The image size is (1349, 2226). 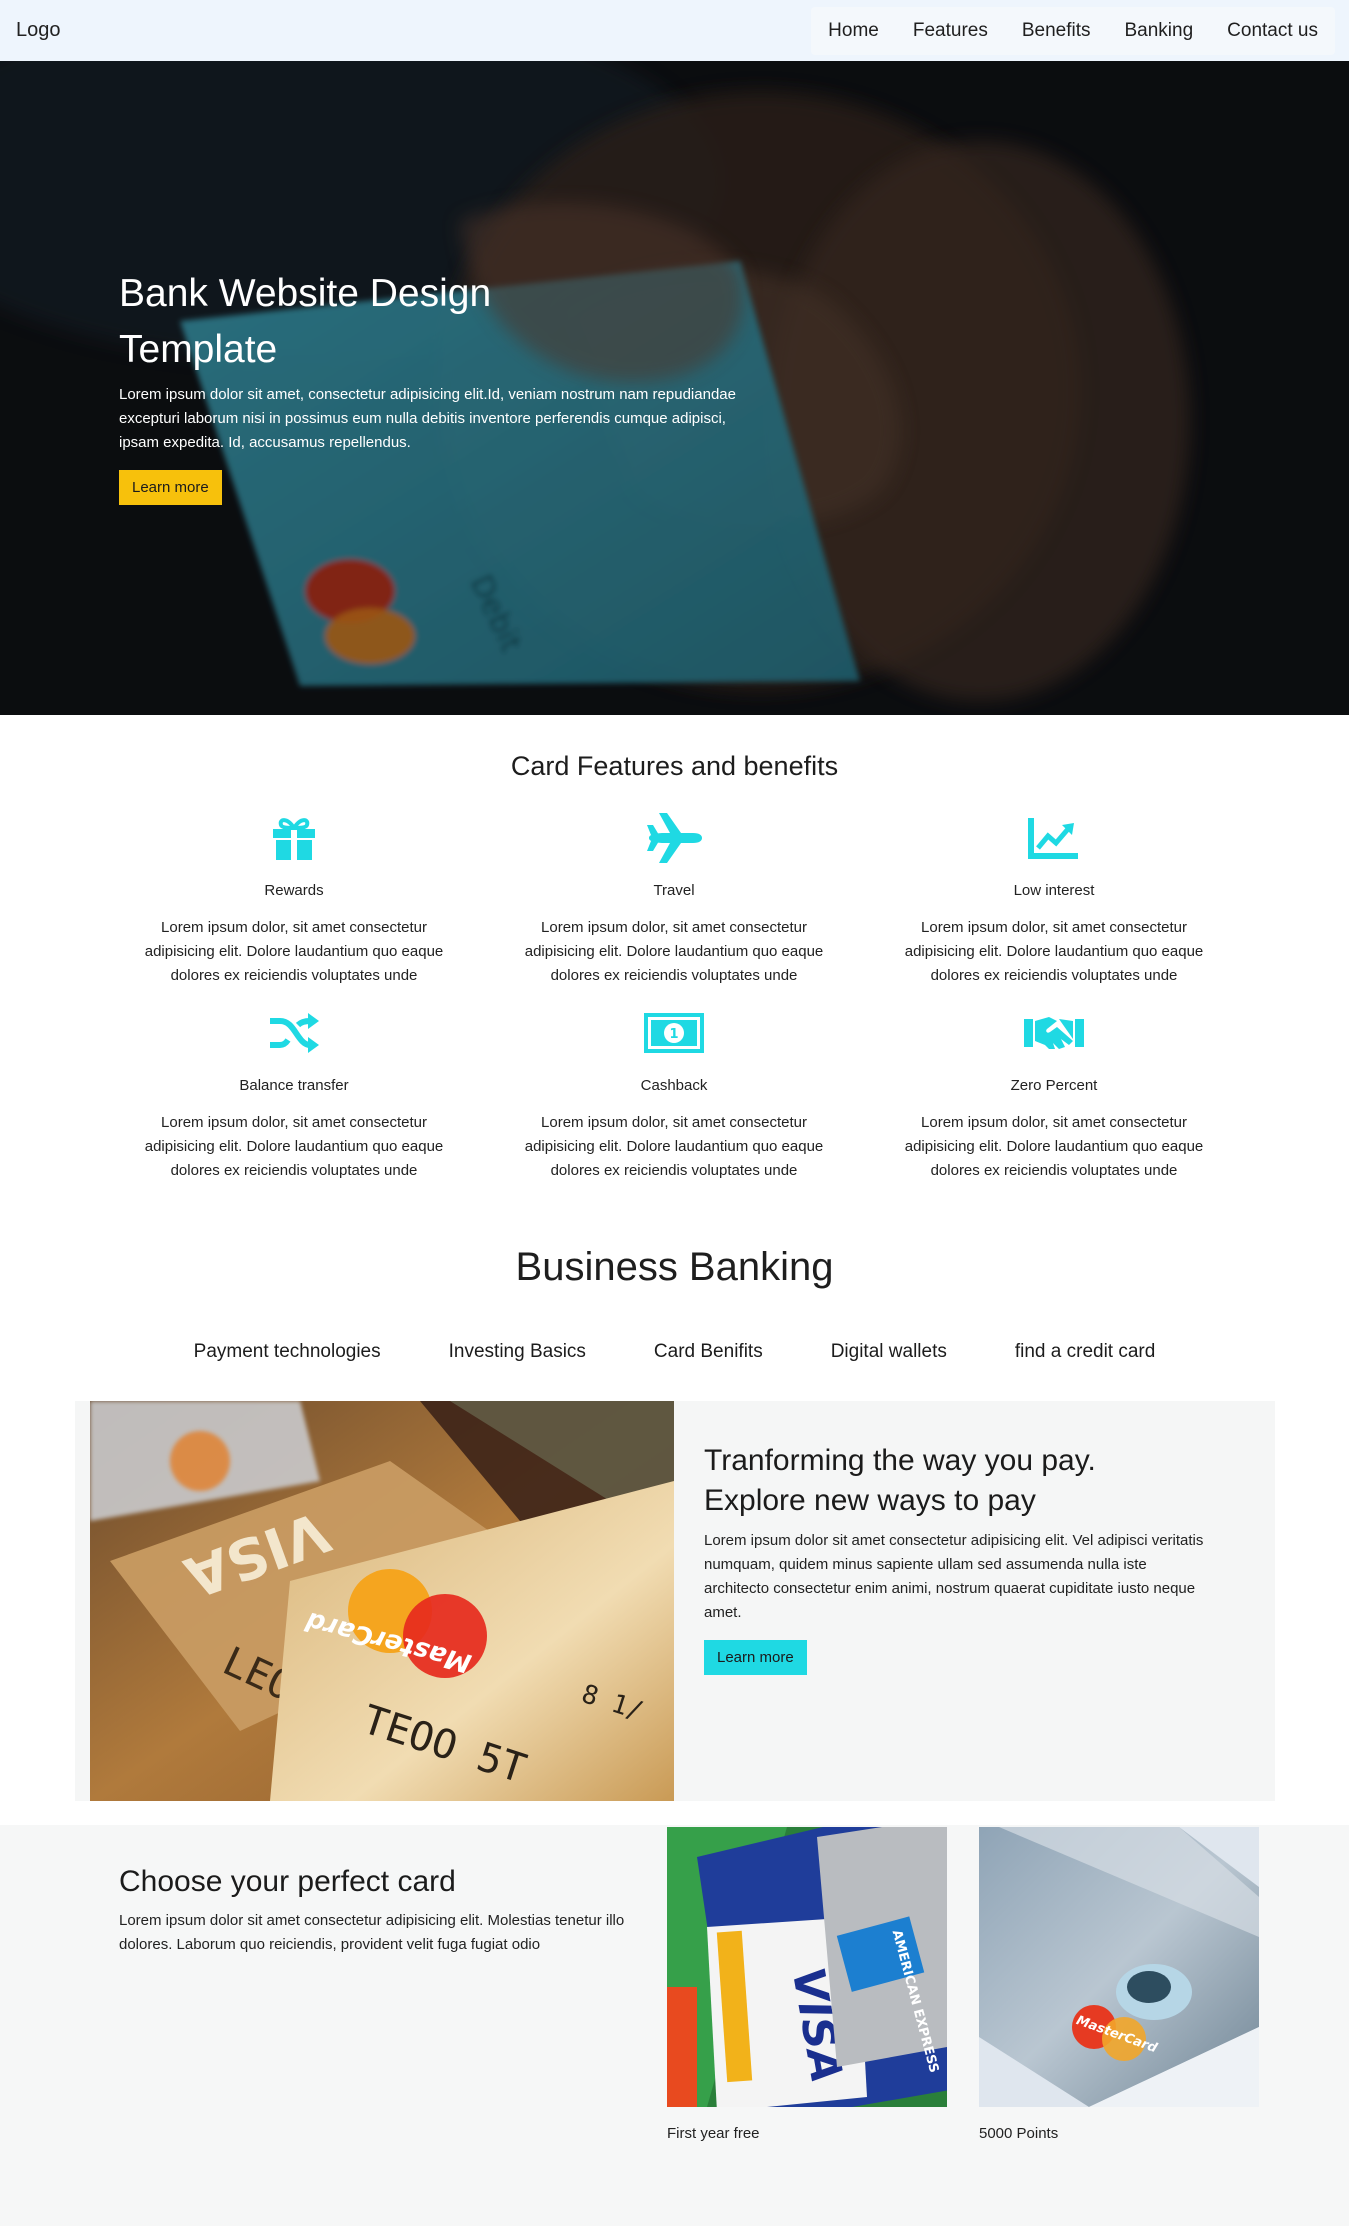 I want to click on mastercard-photo: MasterCard, so click(x=1119, y=1967).